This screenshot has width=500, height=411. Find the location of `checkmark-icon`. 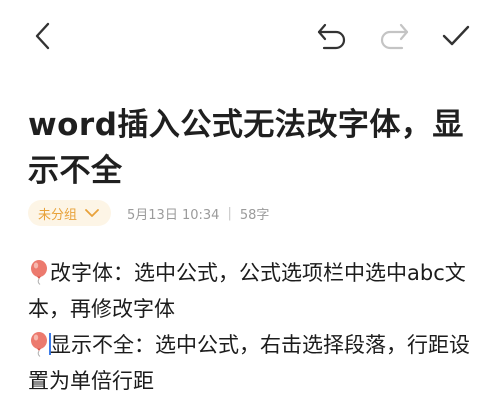

checkmark-icon is located at coordinates (456, 35).